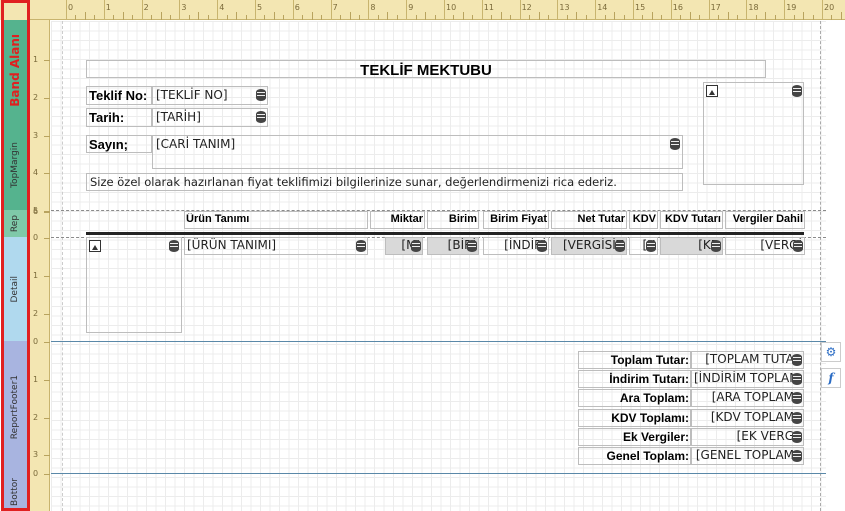  I want to click on table-header-label: Vergiler Dahil, so click(767, 219).